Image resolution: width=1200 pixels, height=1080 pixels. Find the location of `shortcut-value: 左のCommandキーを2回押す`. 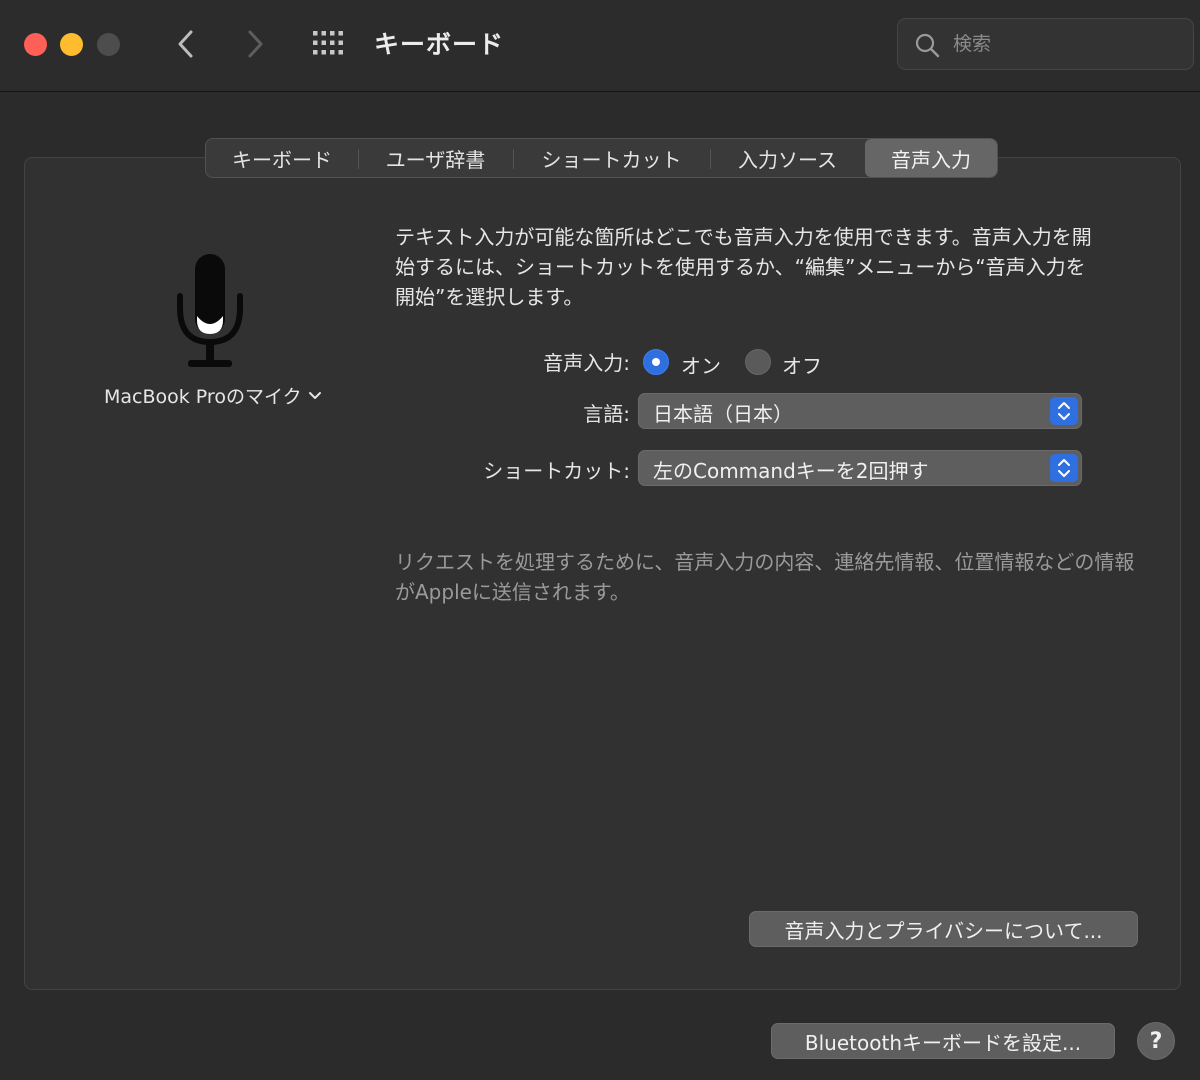

shortcut-value: 左のCommandキーを2回押す is located at coordinates (791, 471).